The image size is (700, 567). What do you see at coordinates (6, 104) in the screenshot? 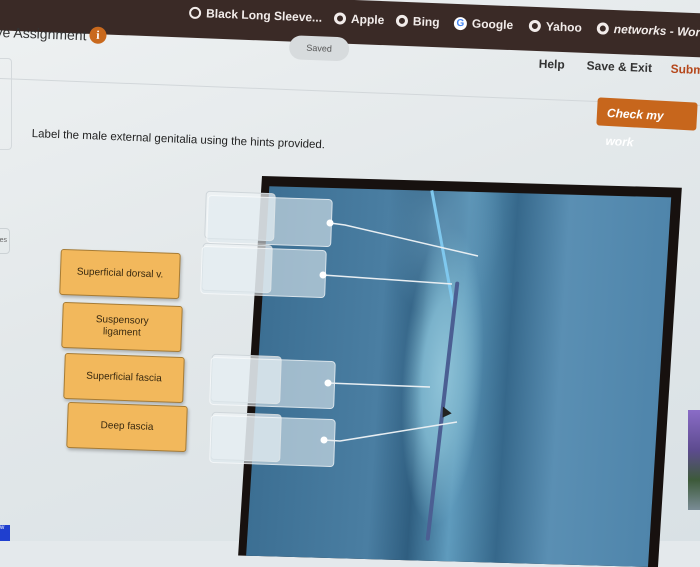
I see `side-panel-card` at bounding box center [6, 104].